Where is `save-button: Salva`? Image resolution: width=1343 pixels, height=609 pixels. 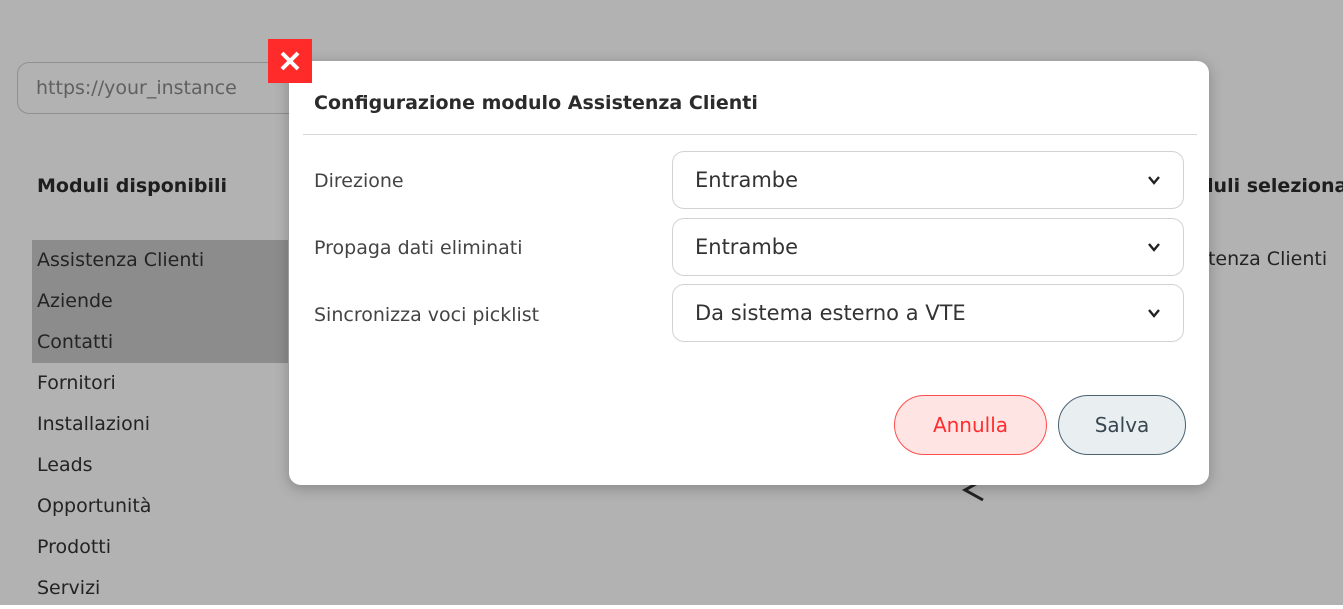
save-button: Salva is located at coordinates (1122, 425).